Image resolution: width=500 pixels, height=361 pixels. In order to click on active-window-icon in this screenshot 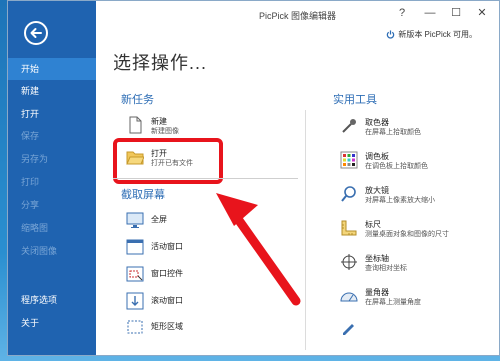, I will do `click(135, 247)`.